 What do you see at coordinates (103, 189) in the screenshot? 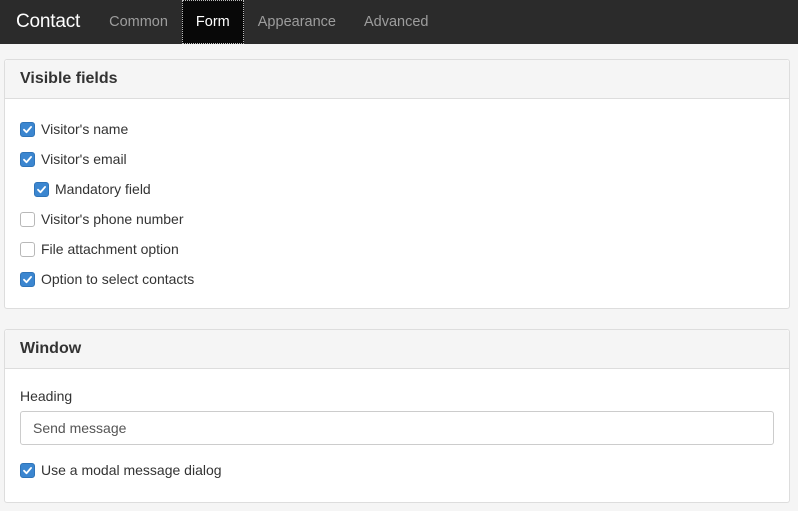
I see `mandatory-field-label: Mandatory field` at bounding box center [103, 189].